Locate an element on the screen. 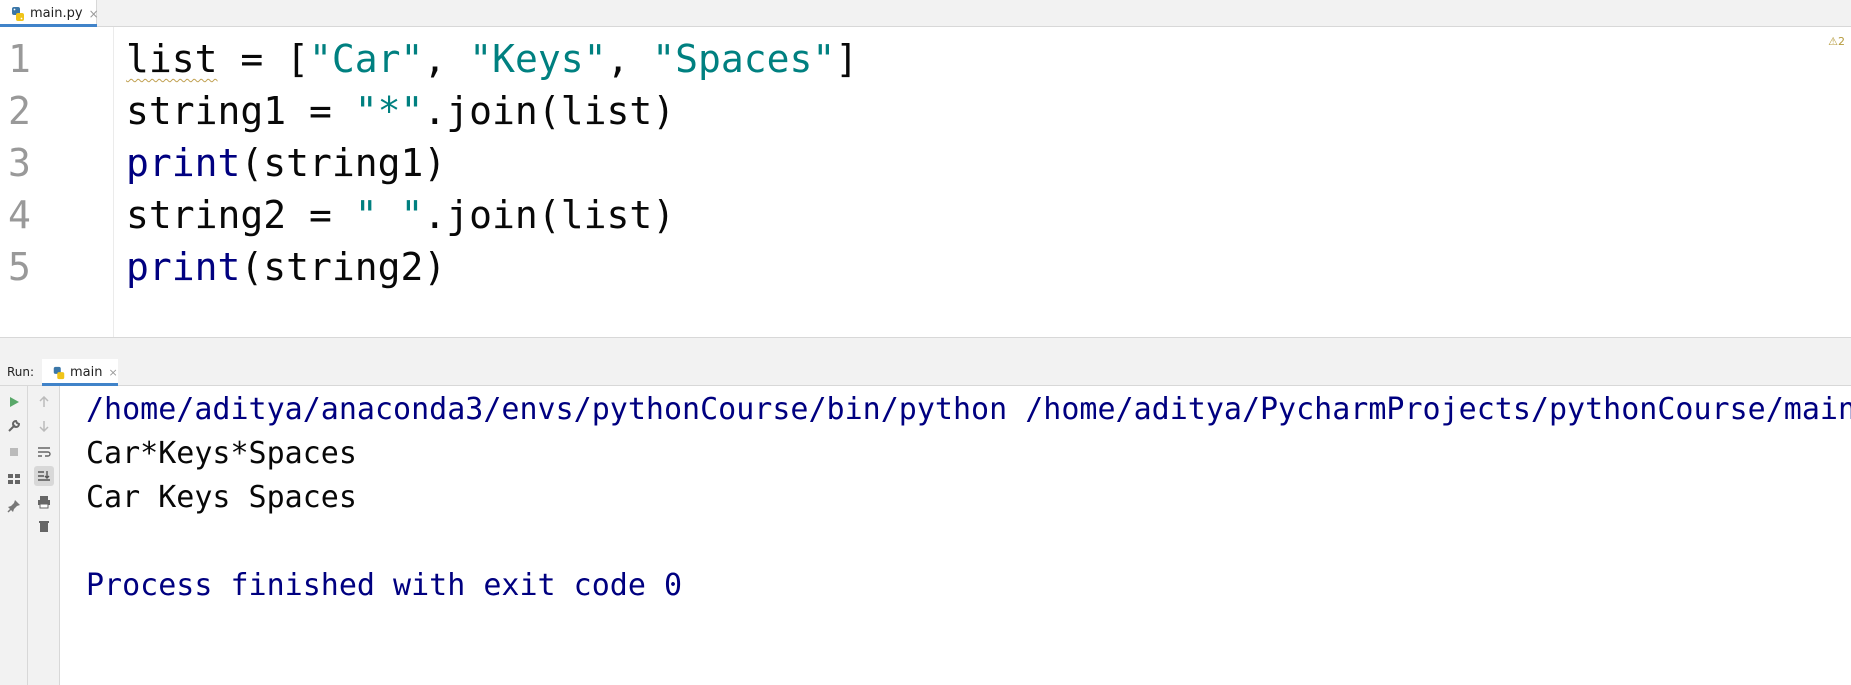 This screenshot has height=685, width=1851. panel-splitter is located at coordinates (925, 348).